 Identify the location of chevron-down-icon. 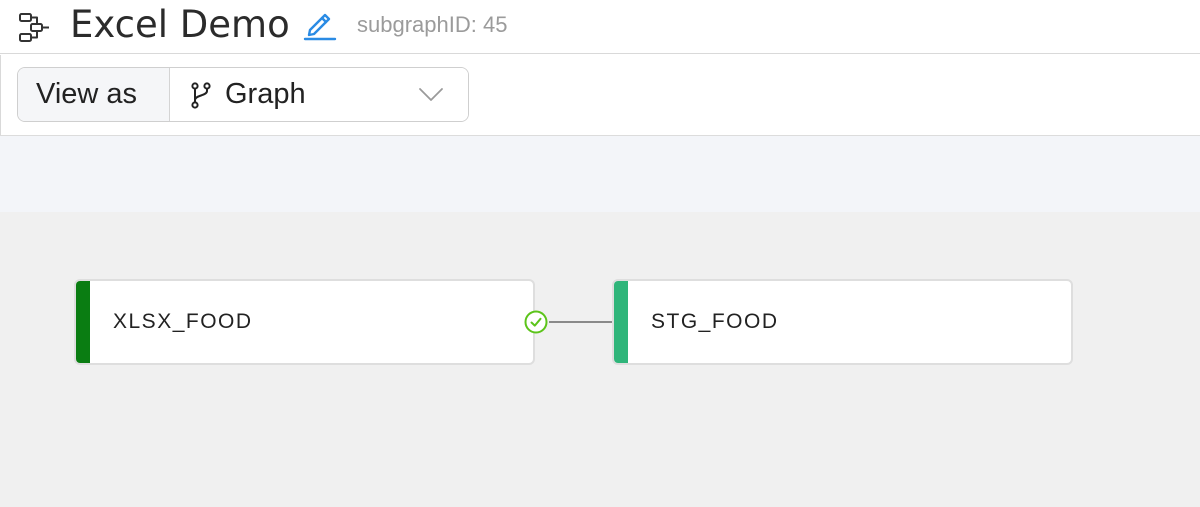
(431, 94).